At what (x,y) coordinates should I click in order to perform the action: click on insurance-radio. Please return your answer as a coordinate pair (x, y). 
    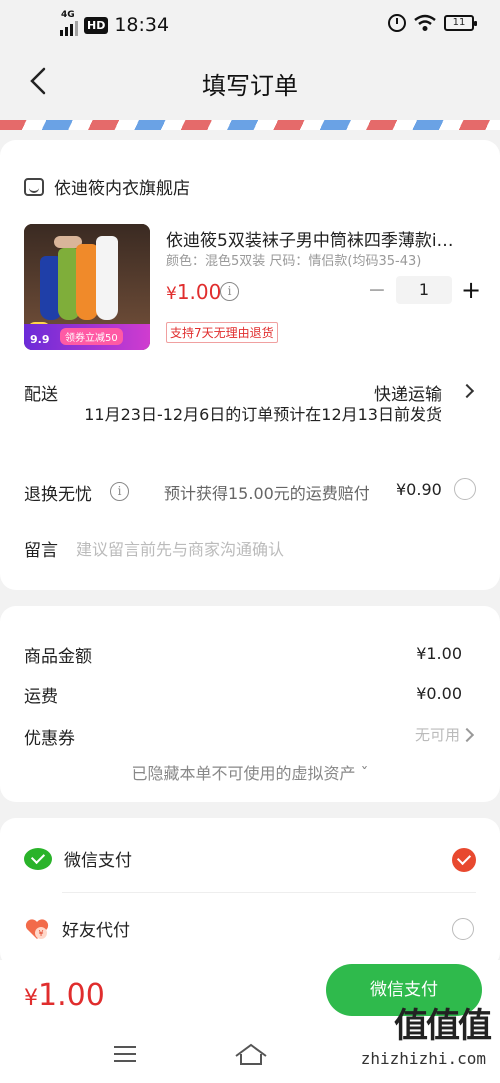
    Looking at the image, I should click on (465, 489).